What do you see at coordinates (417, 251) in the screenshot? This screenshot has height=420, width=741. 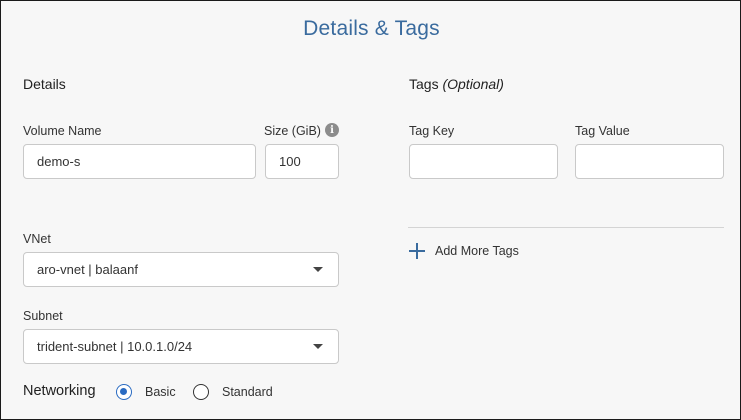 I see `plus-icon` at bounding box center [417, 251].